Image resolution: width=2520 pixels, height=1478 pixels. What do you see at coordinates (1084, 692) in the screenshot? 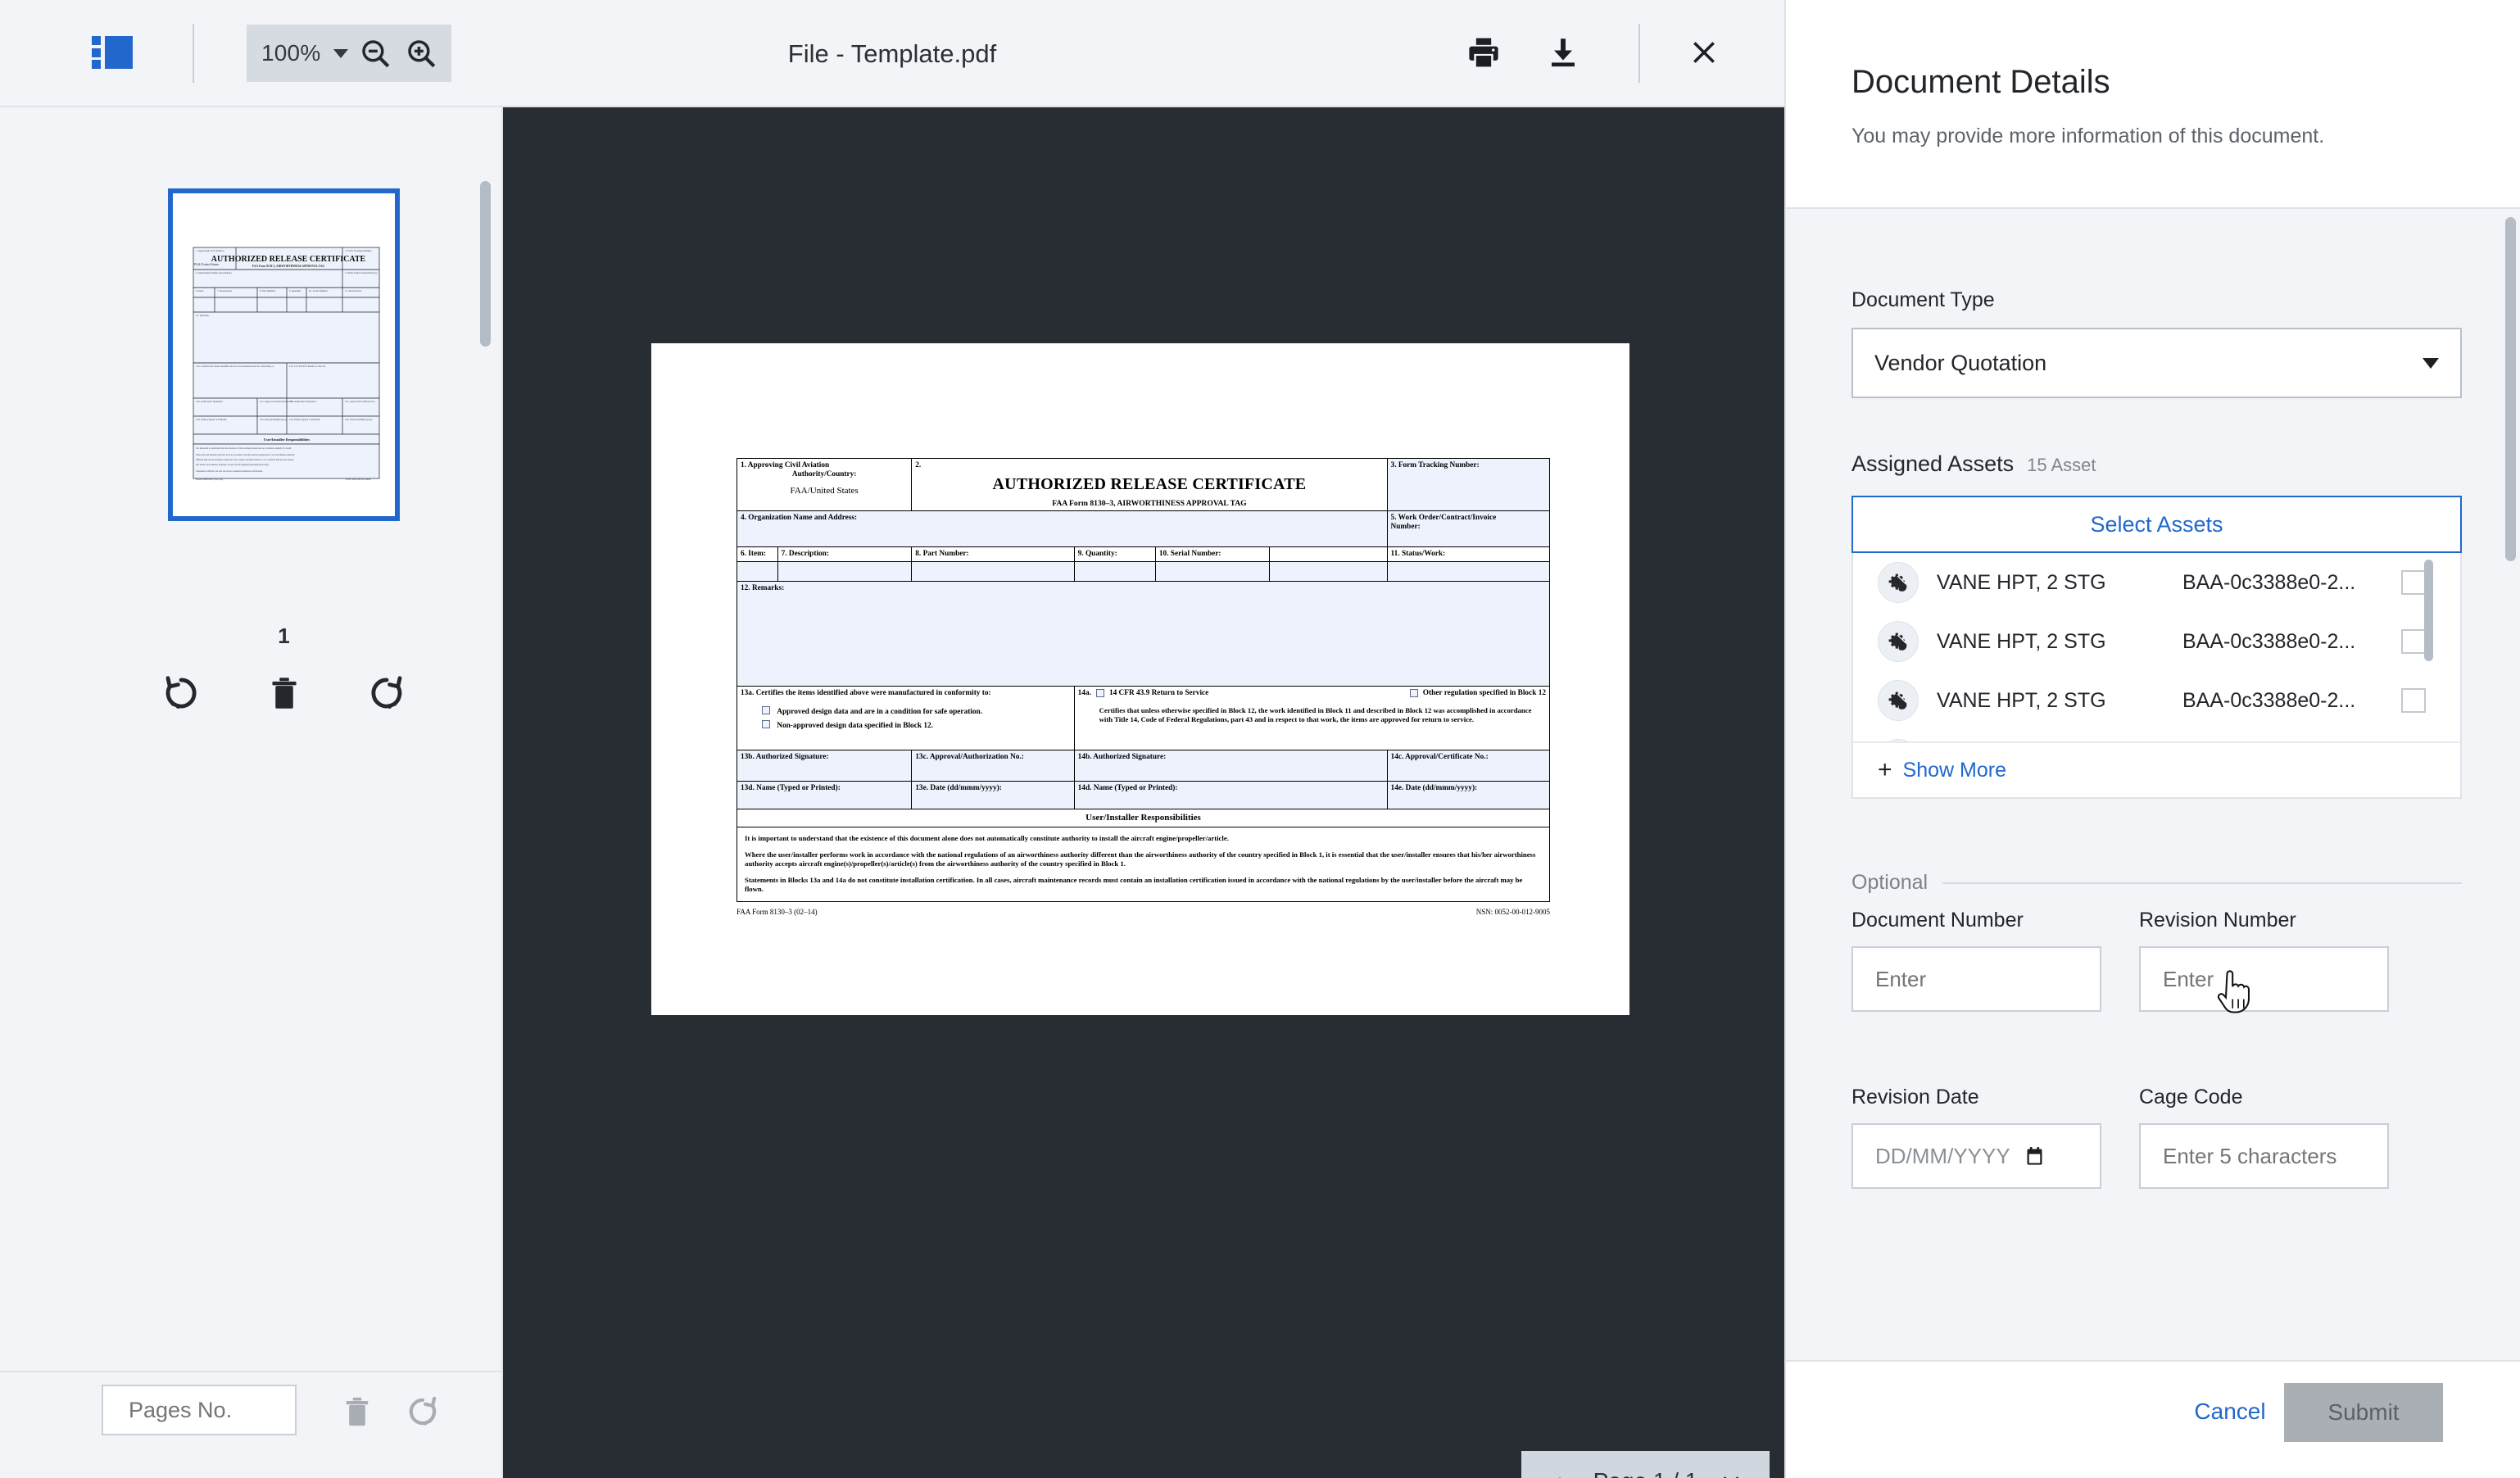
I see `block14a-label: 14a.` at bounding box center [1084, 692].